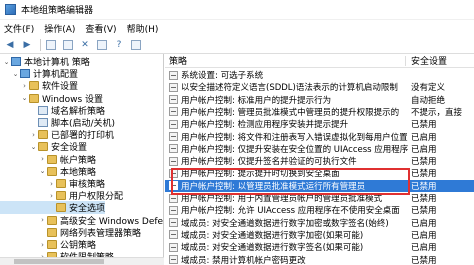 The height and width of the screenshot is (265, 474). Describe the element at coordinates (237, 10) in the screenshot. I see `title-bar: 本地组策略编辑器` at that location.